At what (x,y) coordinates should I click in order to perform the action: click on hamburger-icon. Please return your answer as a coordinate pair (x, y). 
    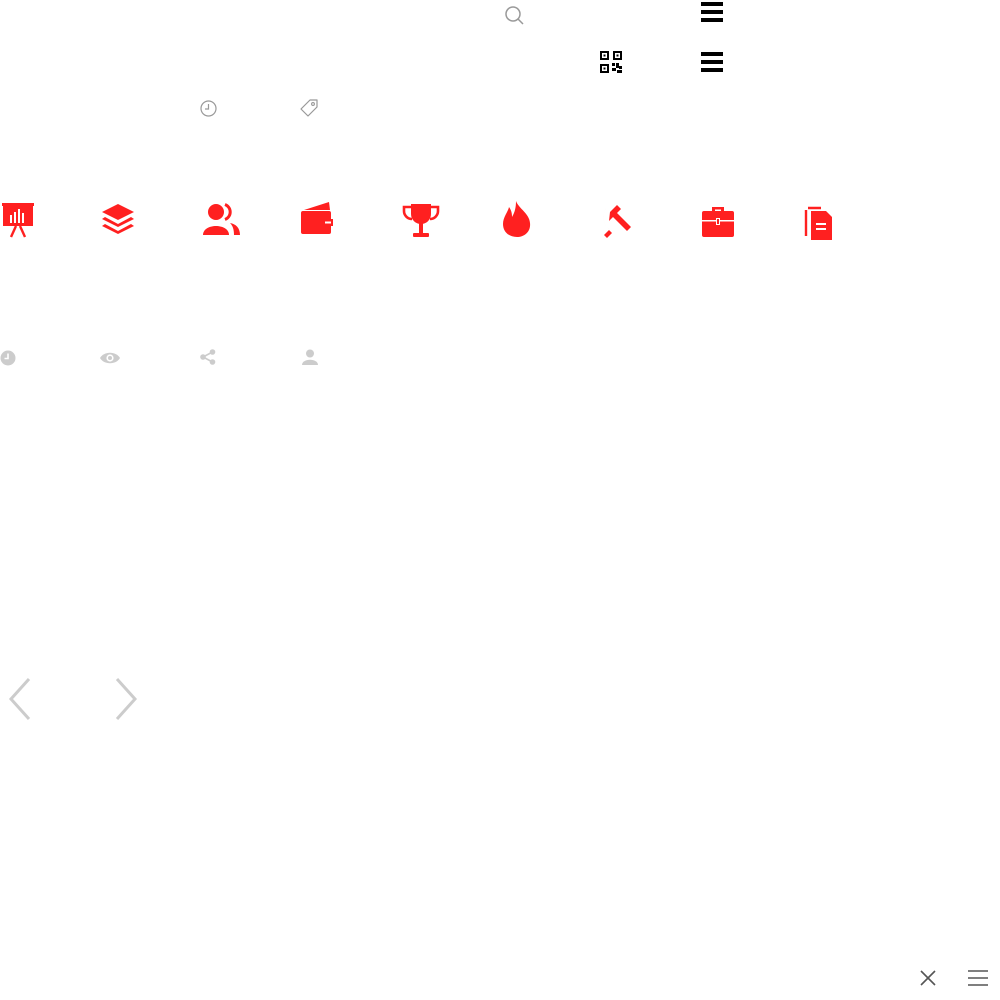
    Looking at the image, I should click on (978, 978).